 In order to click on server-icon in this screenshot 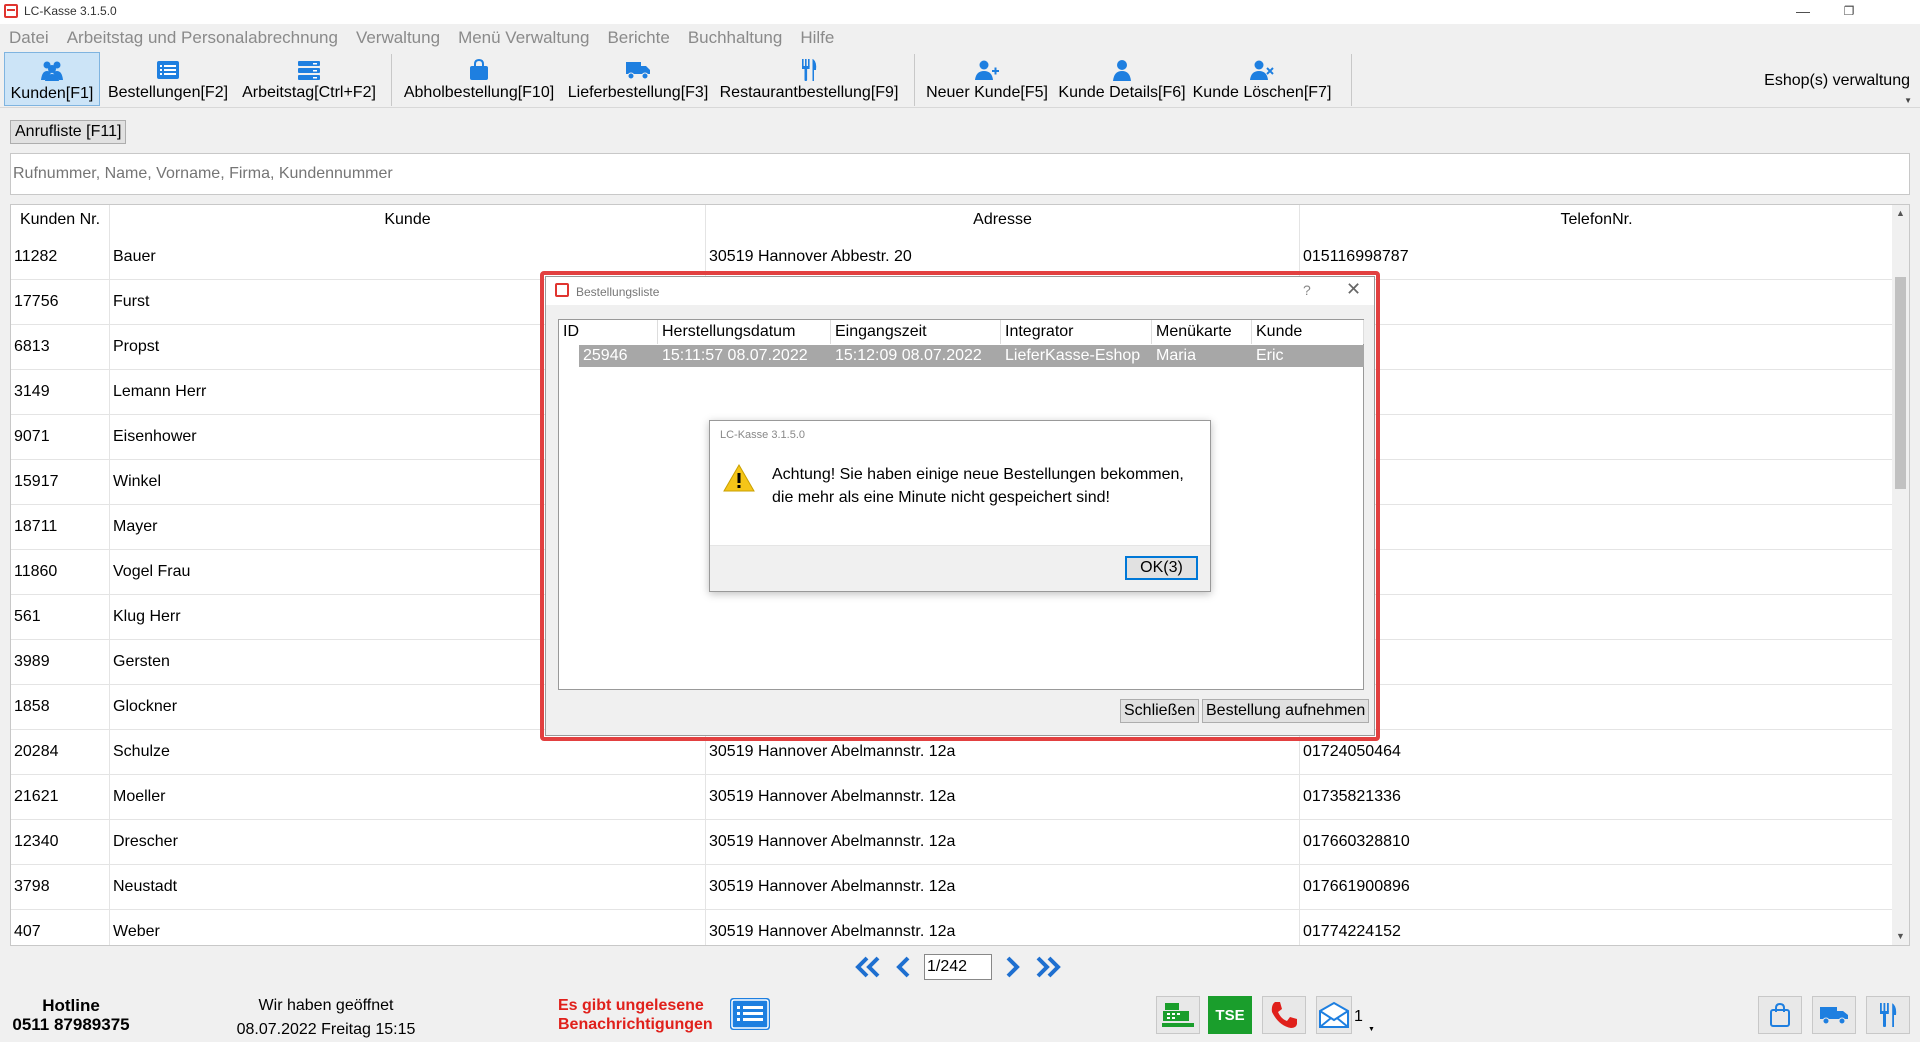, I will do `click(309, 70)`.